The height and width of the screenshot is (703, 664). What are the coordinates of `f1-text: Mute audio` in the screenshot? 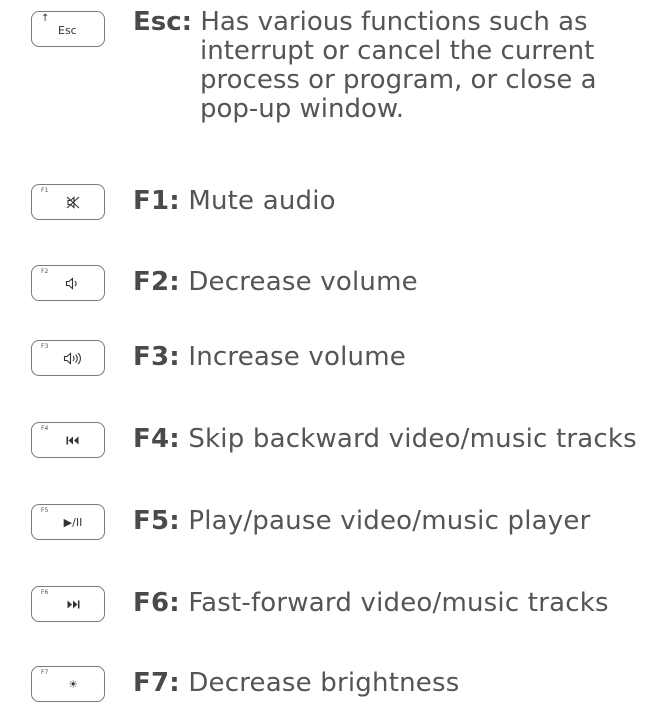 It's located at (262, 201).